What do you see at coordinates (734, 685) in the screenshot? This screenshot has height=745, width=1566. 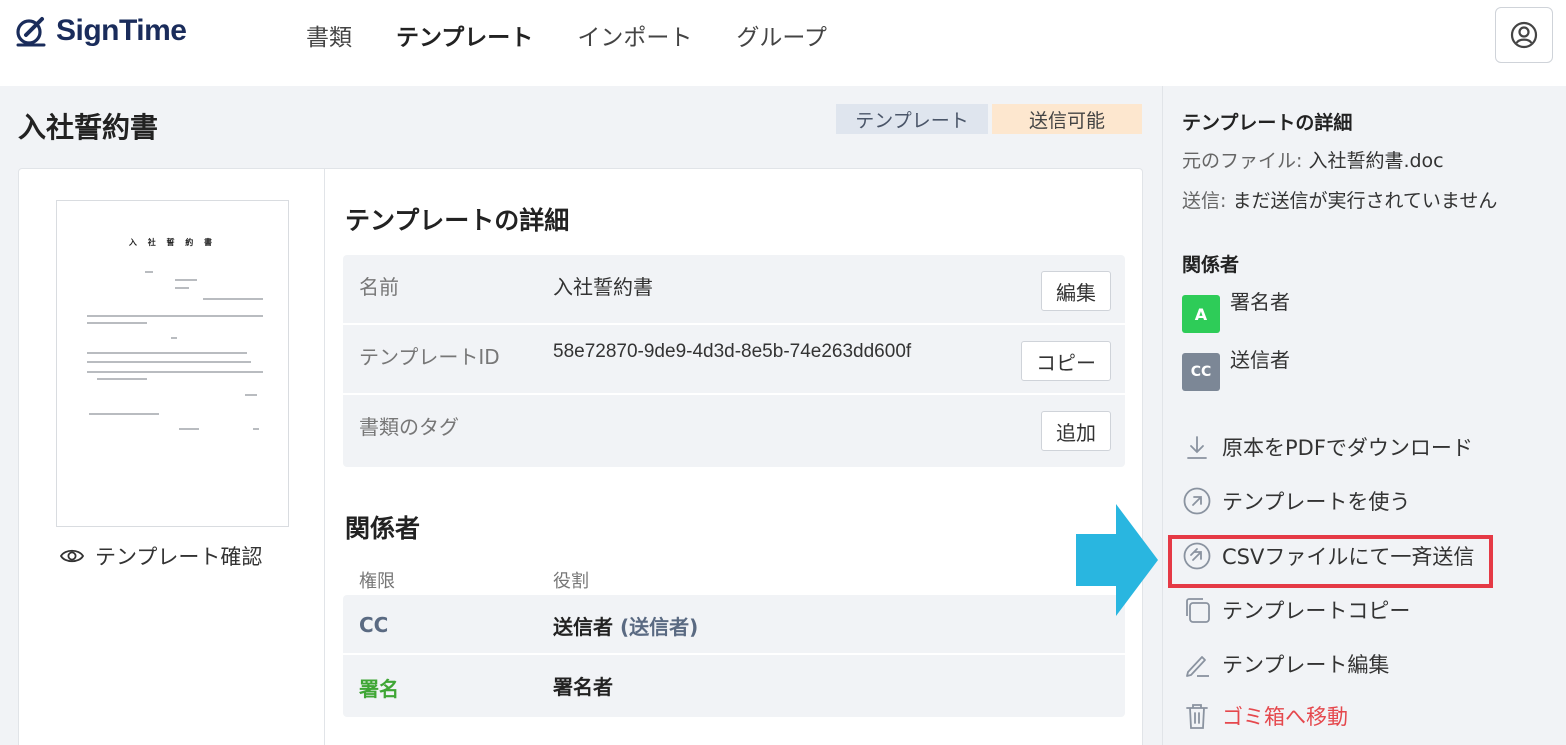 I see `table-row: 署名 署名者` at bounding box center [734, 685].